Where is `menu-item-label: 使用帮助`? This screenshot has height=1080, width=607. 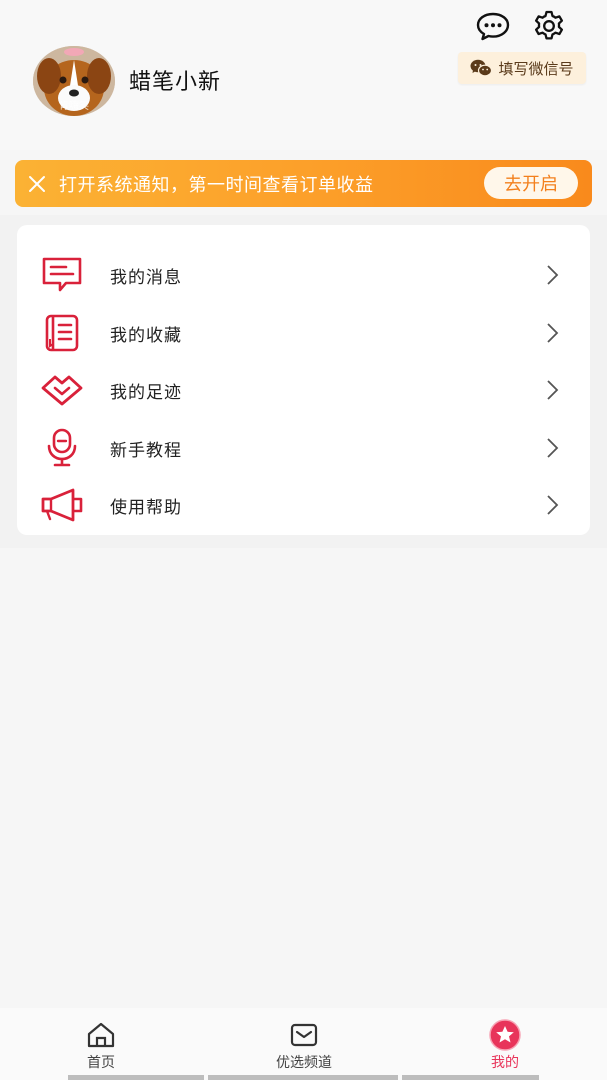
menu-item-label: 使用帮助 is located at coordinates (146, 508).